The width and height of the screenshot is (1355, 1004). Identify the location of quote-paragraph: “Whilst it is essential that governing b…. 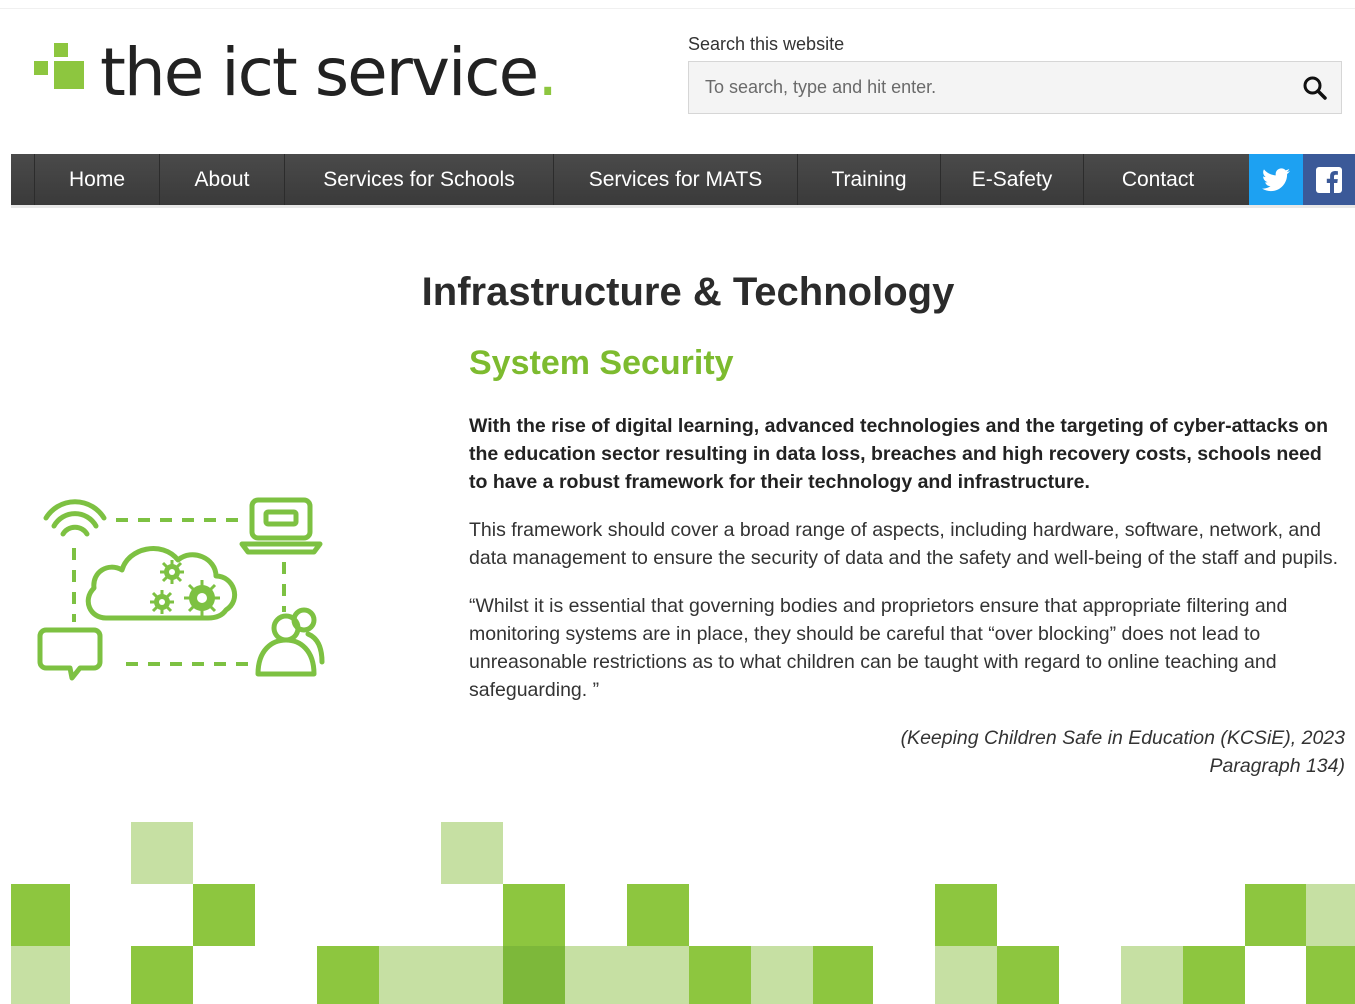
(878, 648).